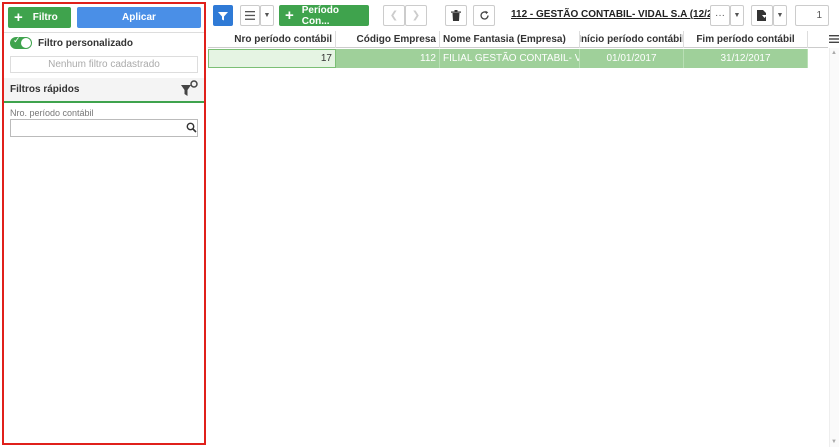 The width and height of the screenshot is (839, 447). What do you see at coordinates (632, 58) in the screenshot?
I see `table-cell: 01/01/2017` at bounding box center [632, 58].